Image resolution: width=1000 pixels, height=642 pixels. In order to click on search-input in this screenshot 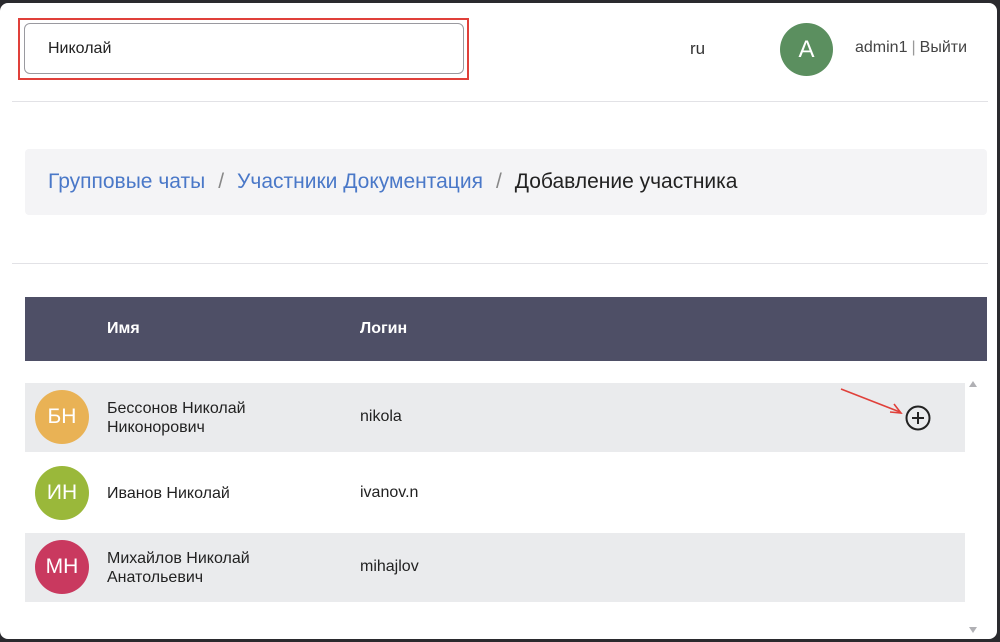, I will do `click(244, 48)`.